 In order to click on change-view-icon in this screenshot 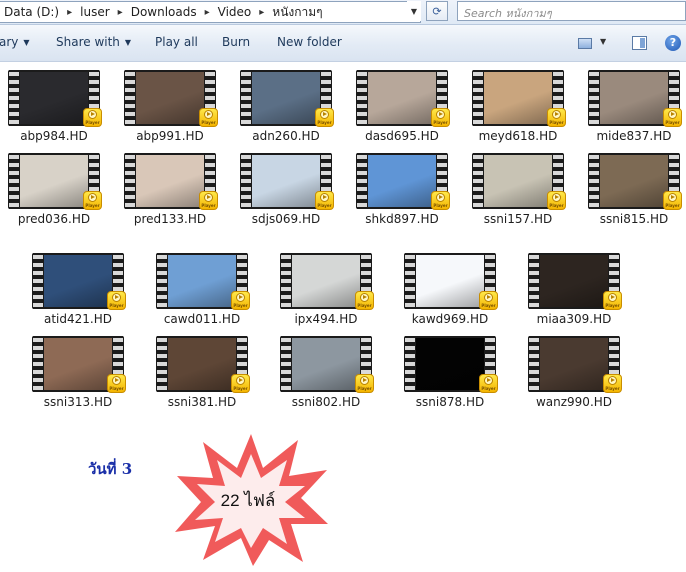, I will do `click(585, 43)`.